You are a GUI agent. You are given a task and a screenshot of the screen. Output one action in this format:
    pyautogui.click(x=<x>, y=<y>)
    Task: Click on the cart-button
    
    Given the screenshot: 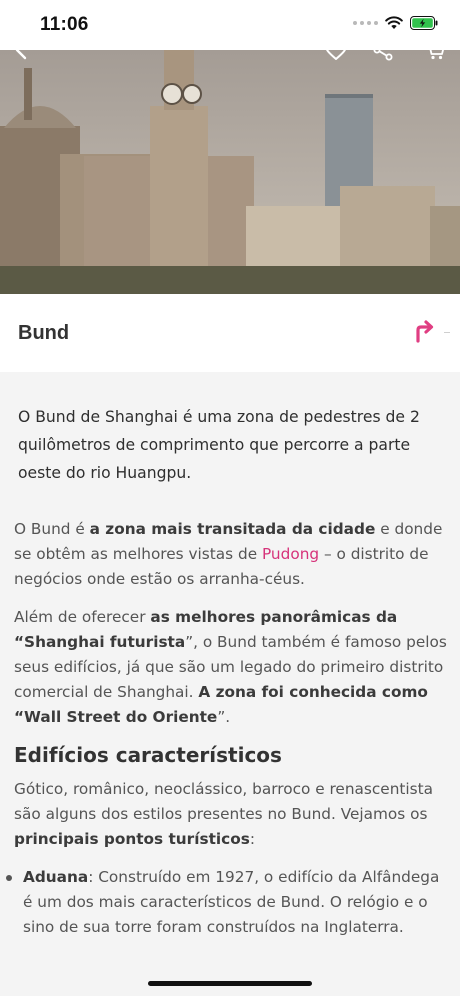 What is the action you would take?
    pyautogui.click(x=435, y=50)
    